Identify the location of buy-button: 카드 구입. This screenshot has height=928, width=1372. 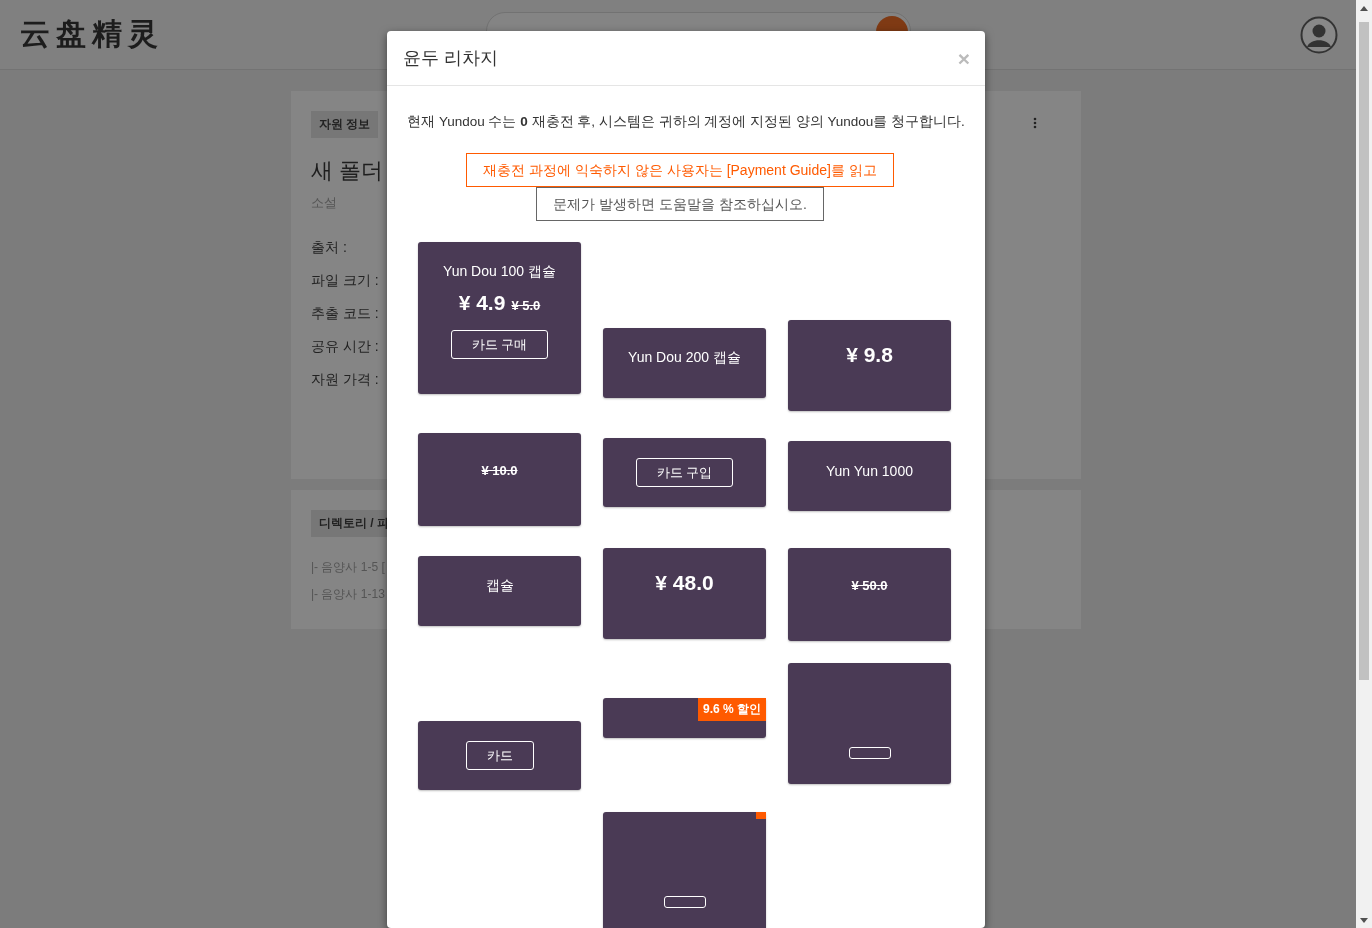
(684, 472).